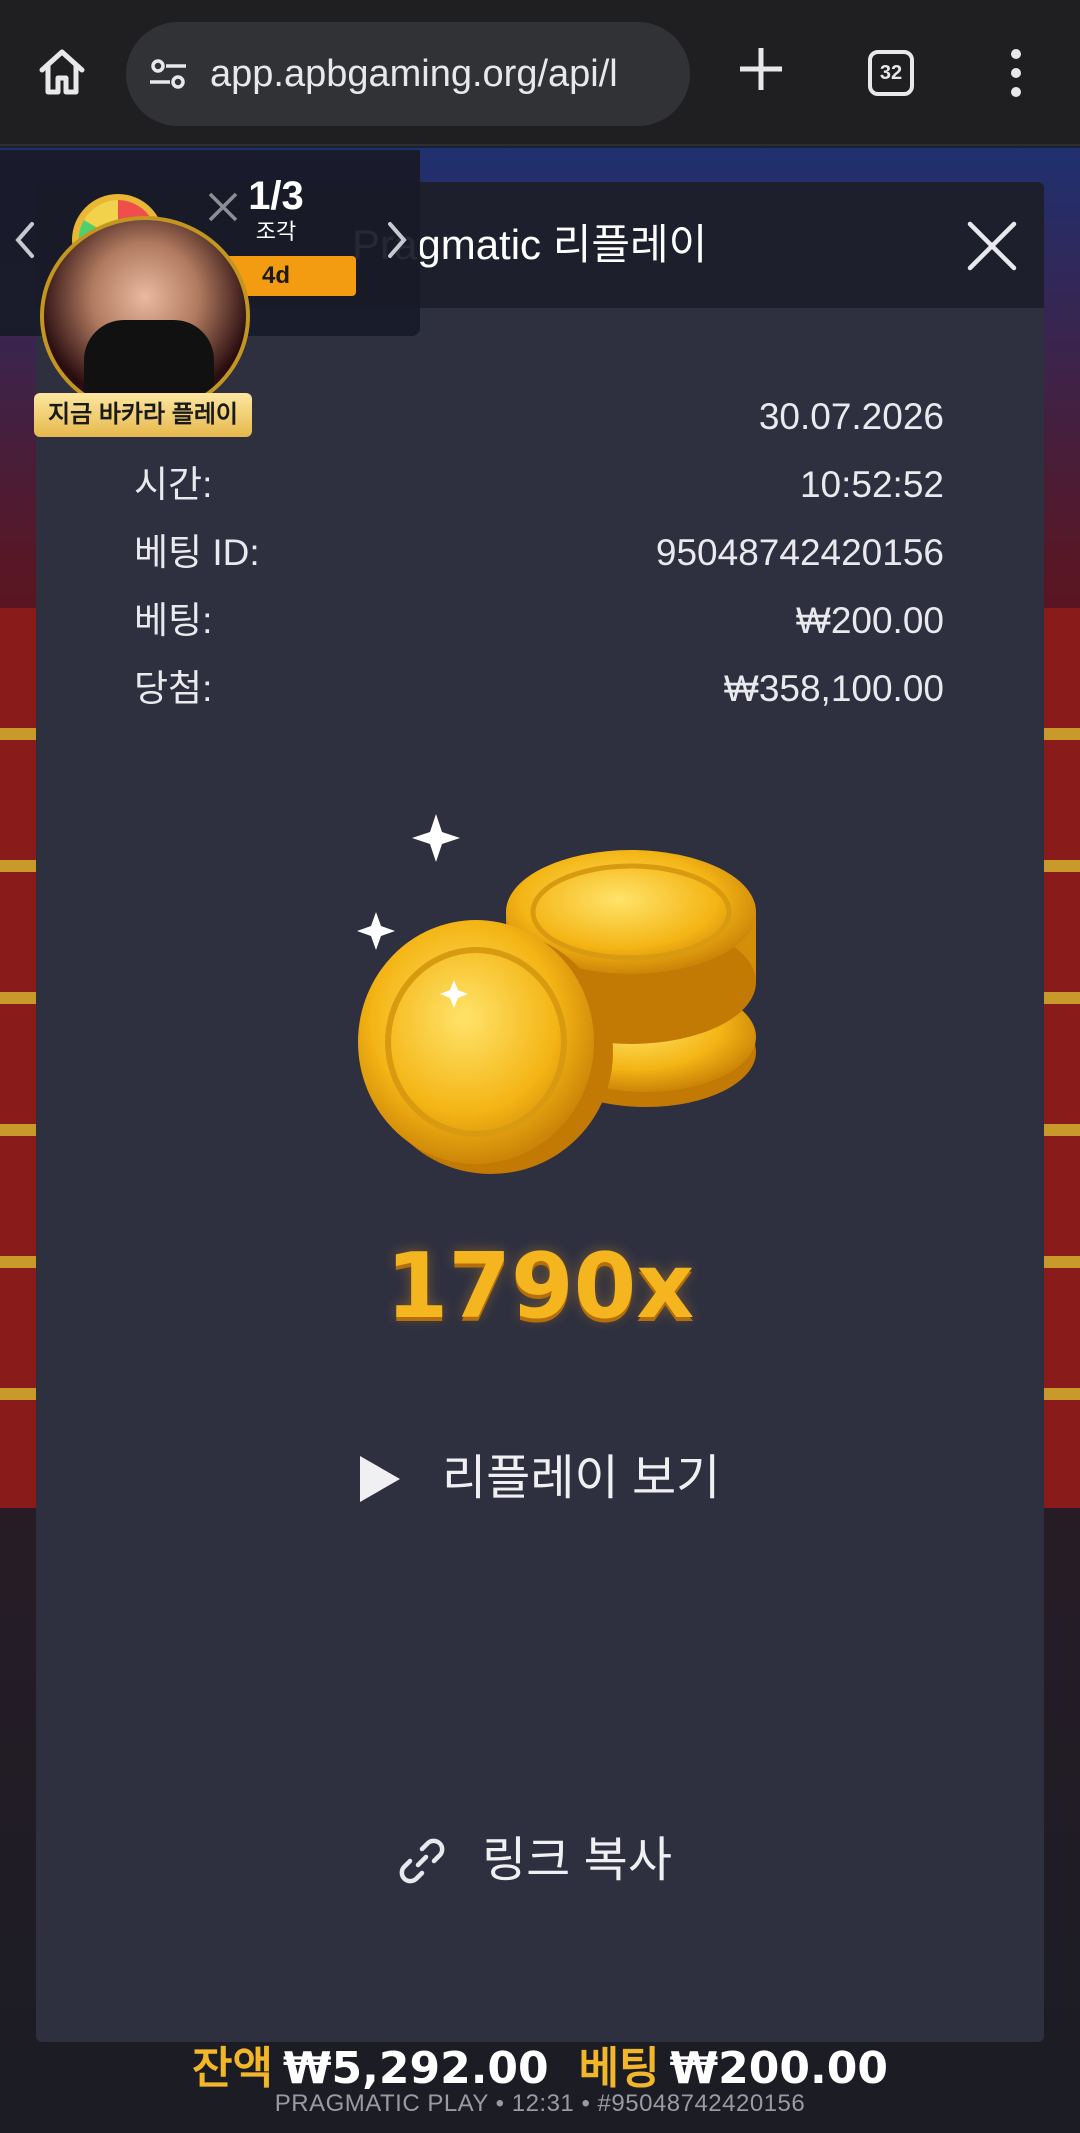 Image resolution: width=1080 pixels, height=2133 pixels. What do you see at coordinates (25, 240) in the screenshot?
I see `chevron-left-icon` at bounding box center [25, 240].